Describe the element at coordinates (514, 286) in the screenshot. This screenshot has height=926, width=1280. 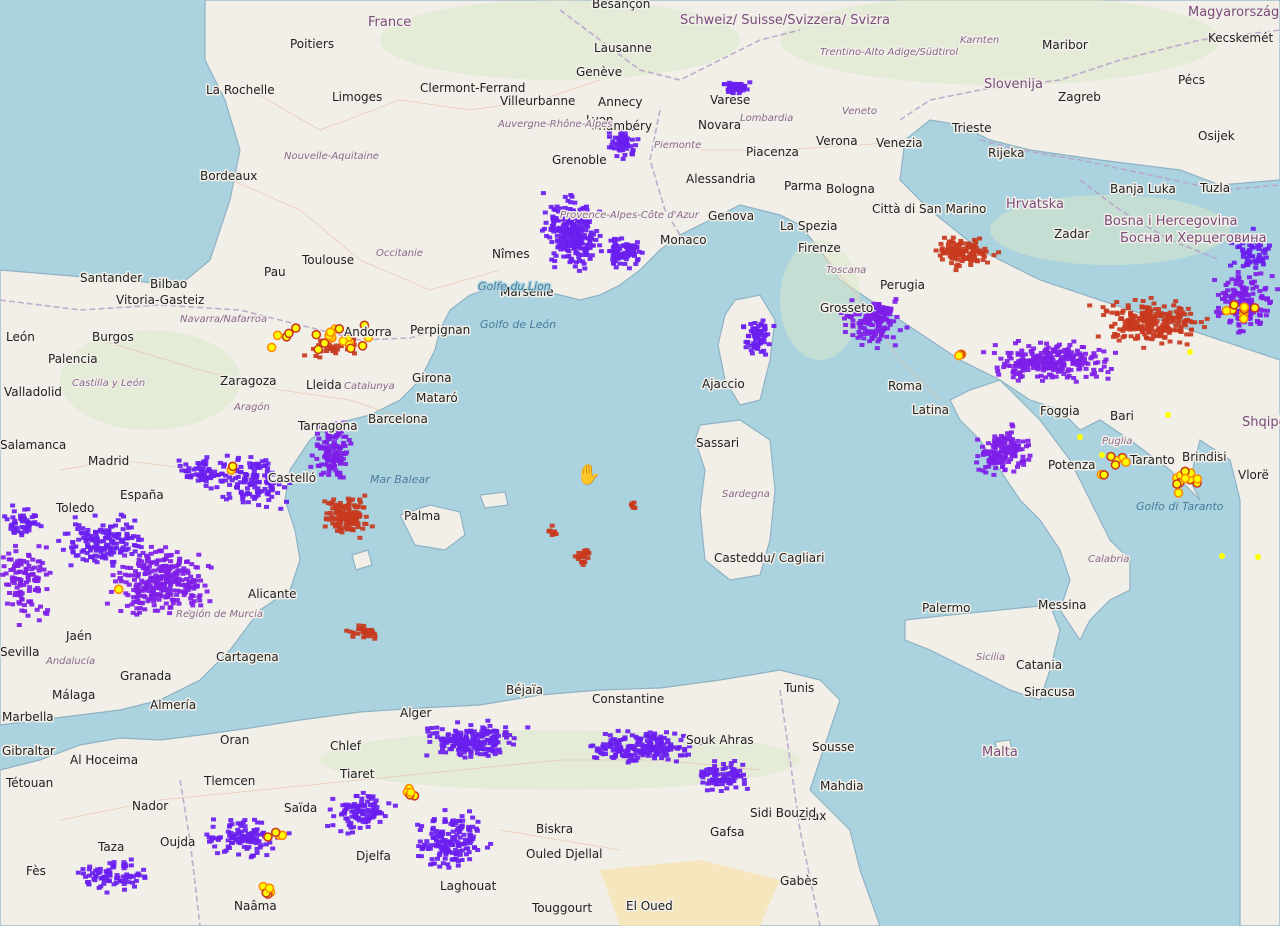
I see `label-sea: Golfe du Lion` at that location.